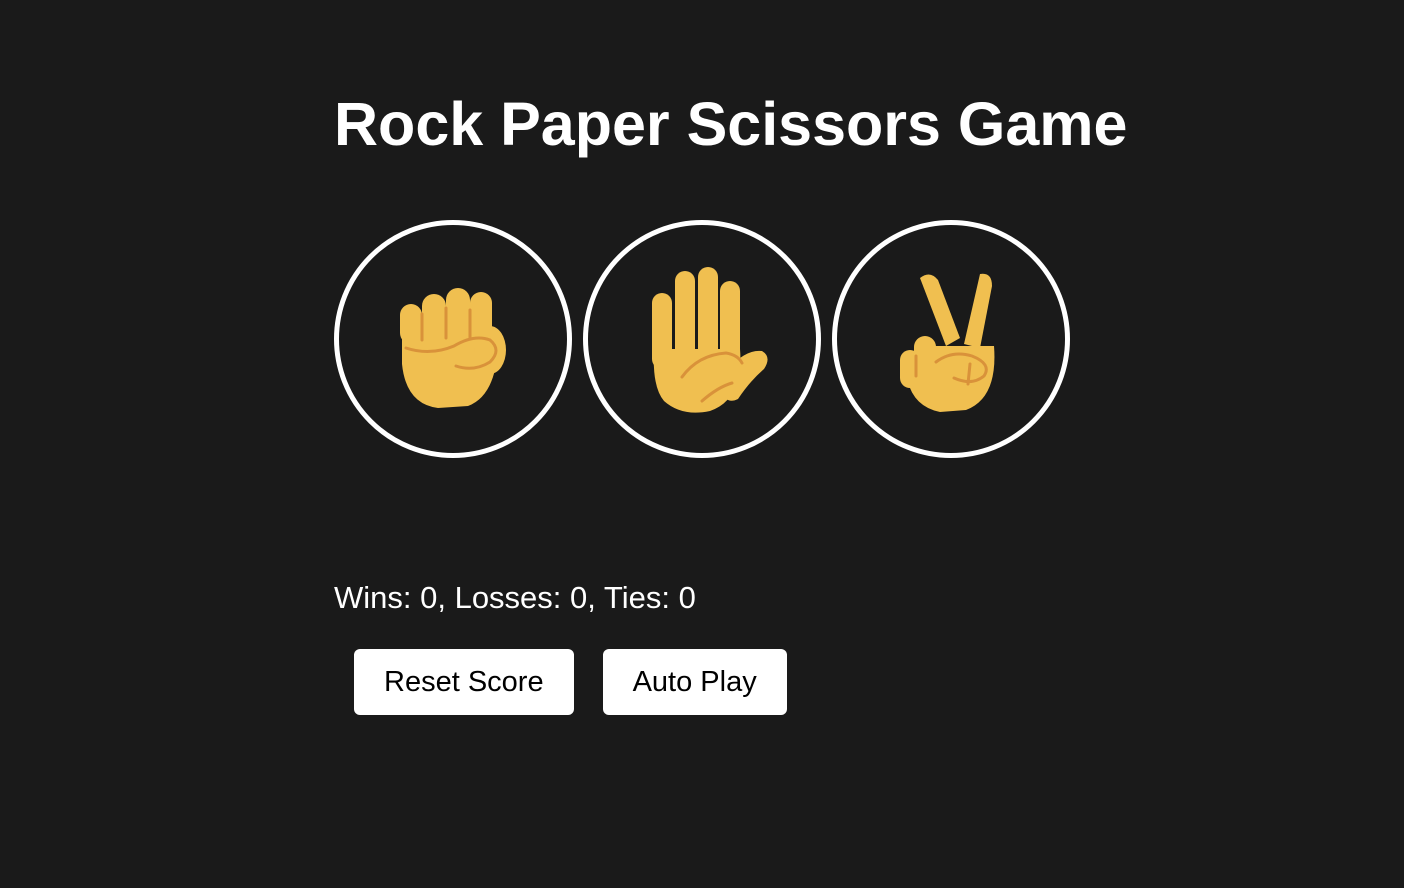 The image size is (1404, 888). I want to click on rock-button, so click(453, 339).